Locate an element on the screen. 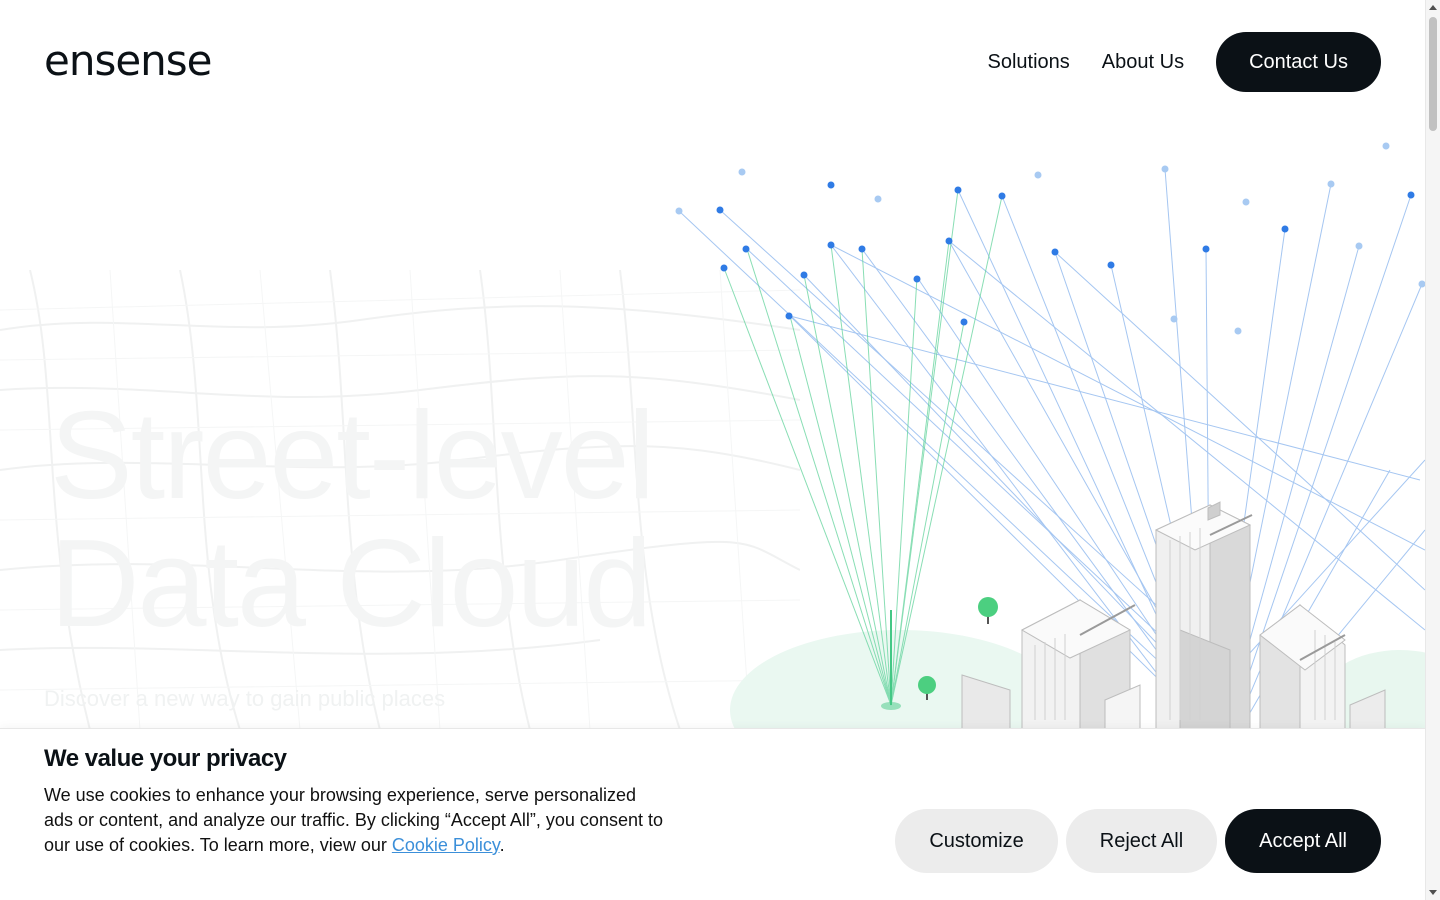  ensense-logo: ensense is located at coordinates (145, 61).